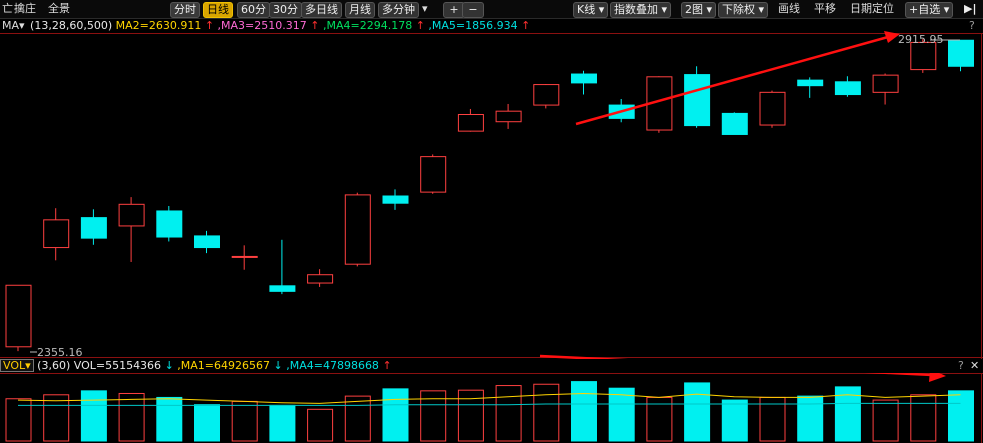  I want to click on vol-close-icon: ✕, so click(974, 366).